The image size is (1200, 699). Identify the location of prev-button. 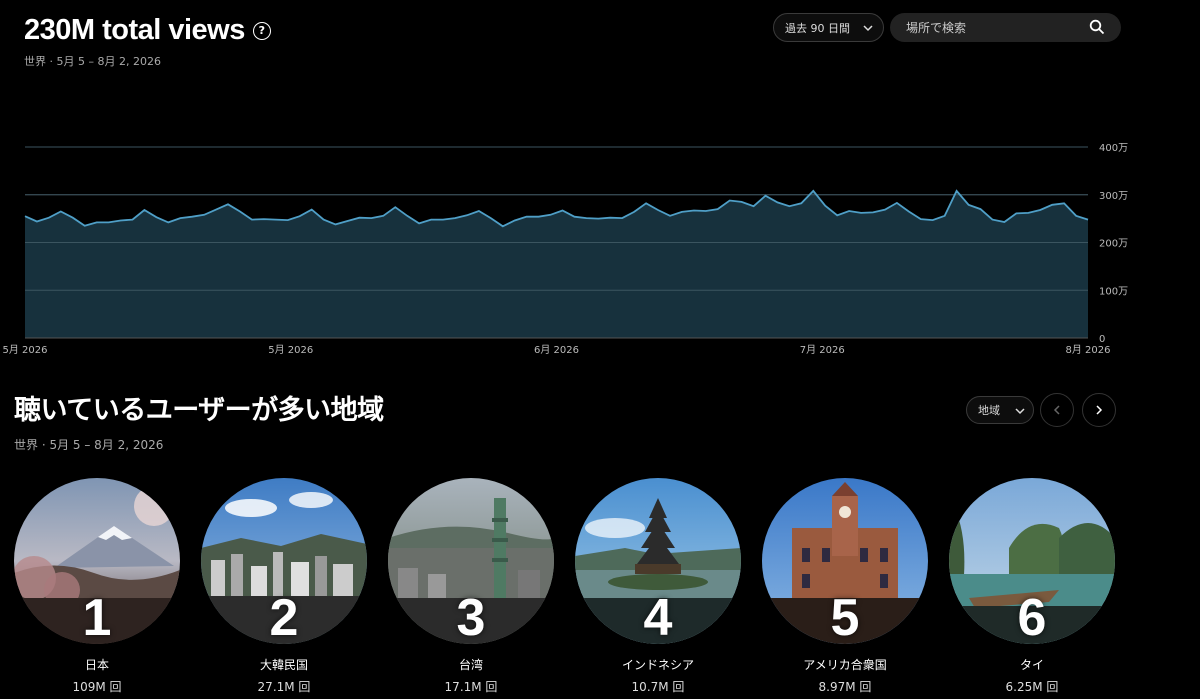
(1057, 410).